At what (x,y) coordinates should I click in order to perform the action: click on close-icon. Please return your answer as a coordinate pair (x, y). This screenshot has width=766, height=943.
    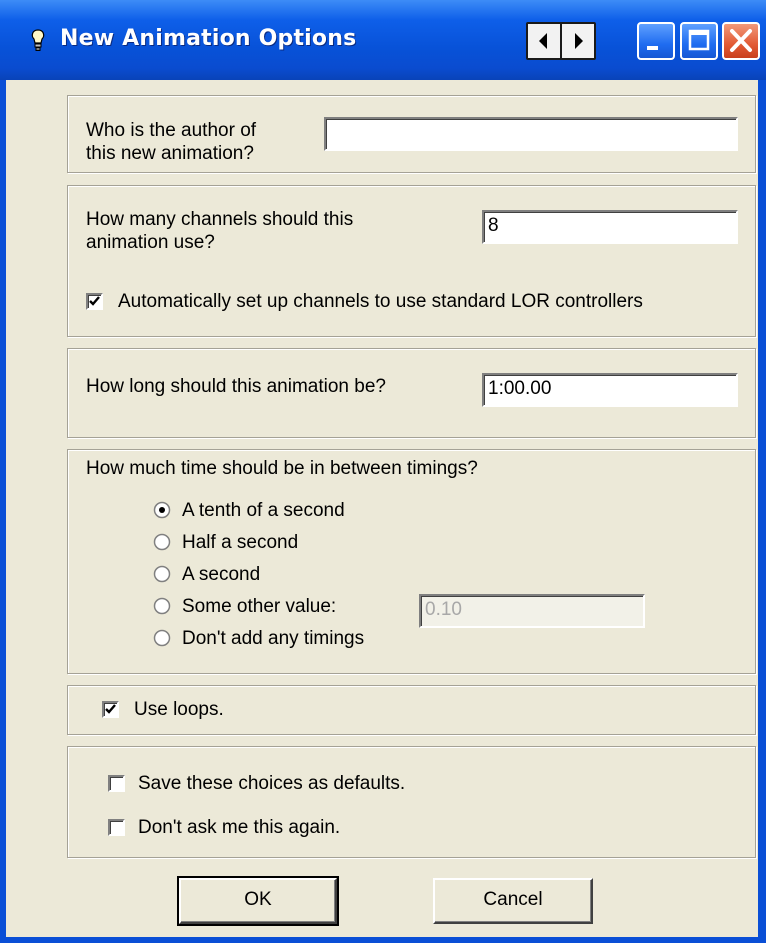
    Looking at the image, I should click on (741, 40).